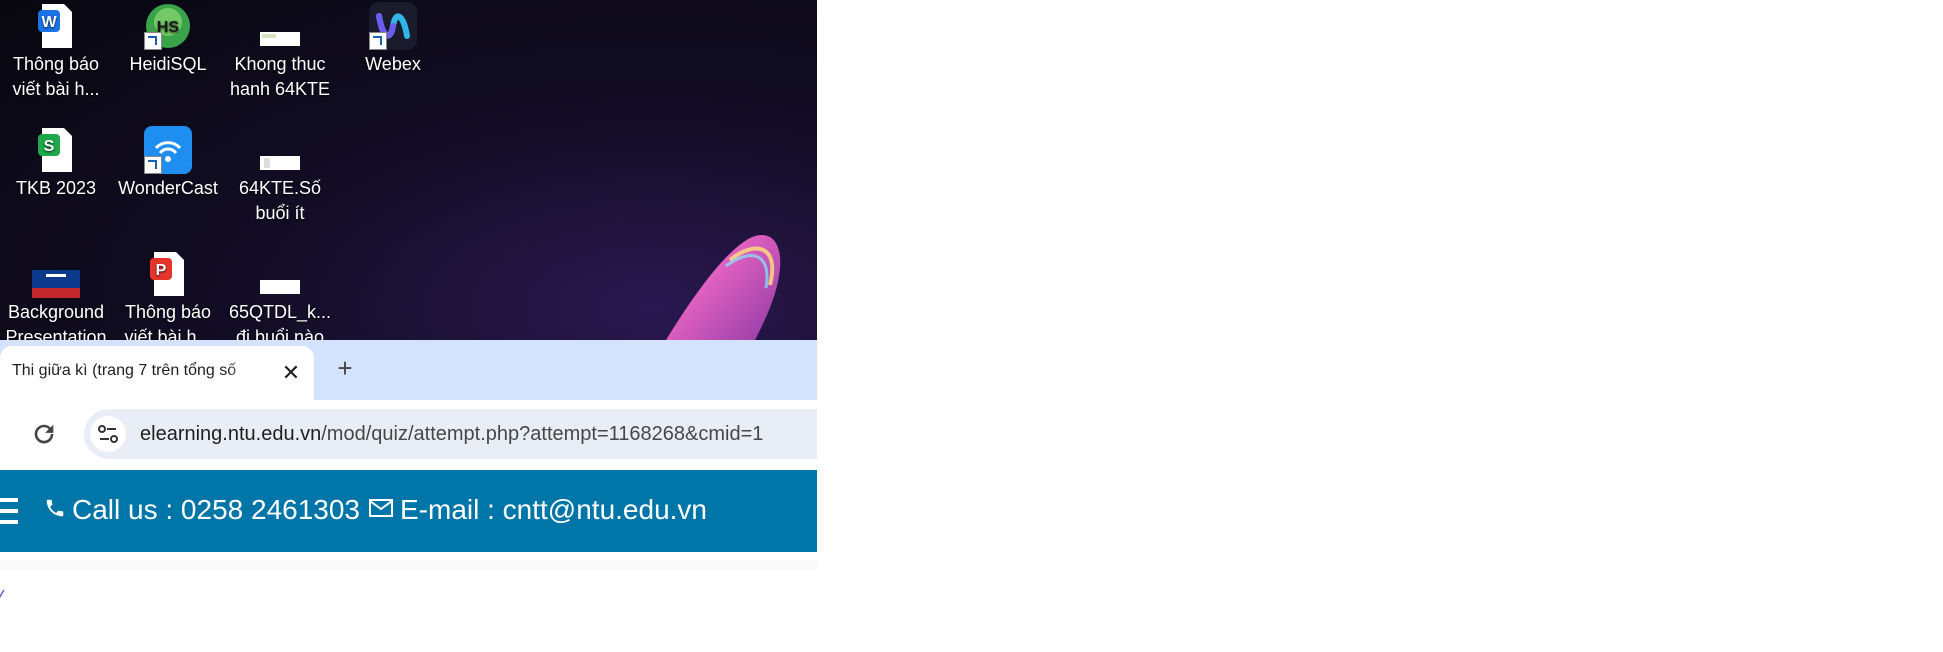 The height and width of the screenshot is (652, 1943). Describe the element at coordinates (393, 26) in the screenshot. I see `webex-icon` at that location.